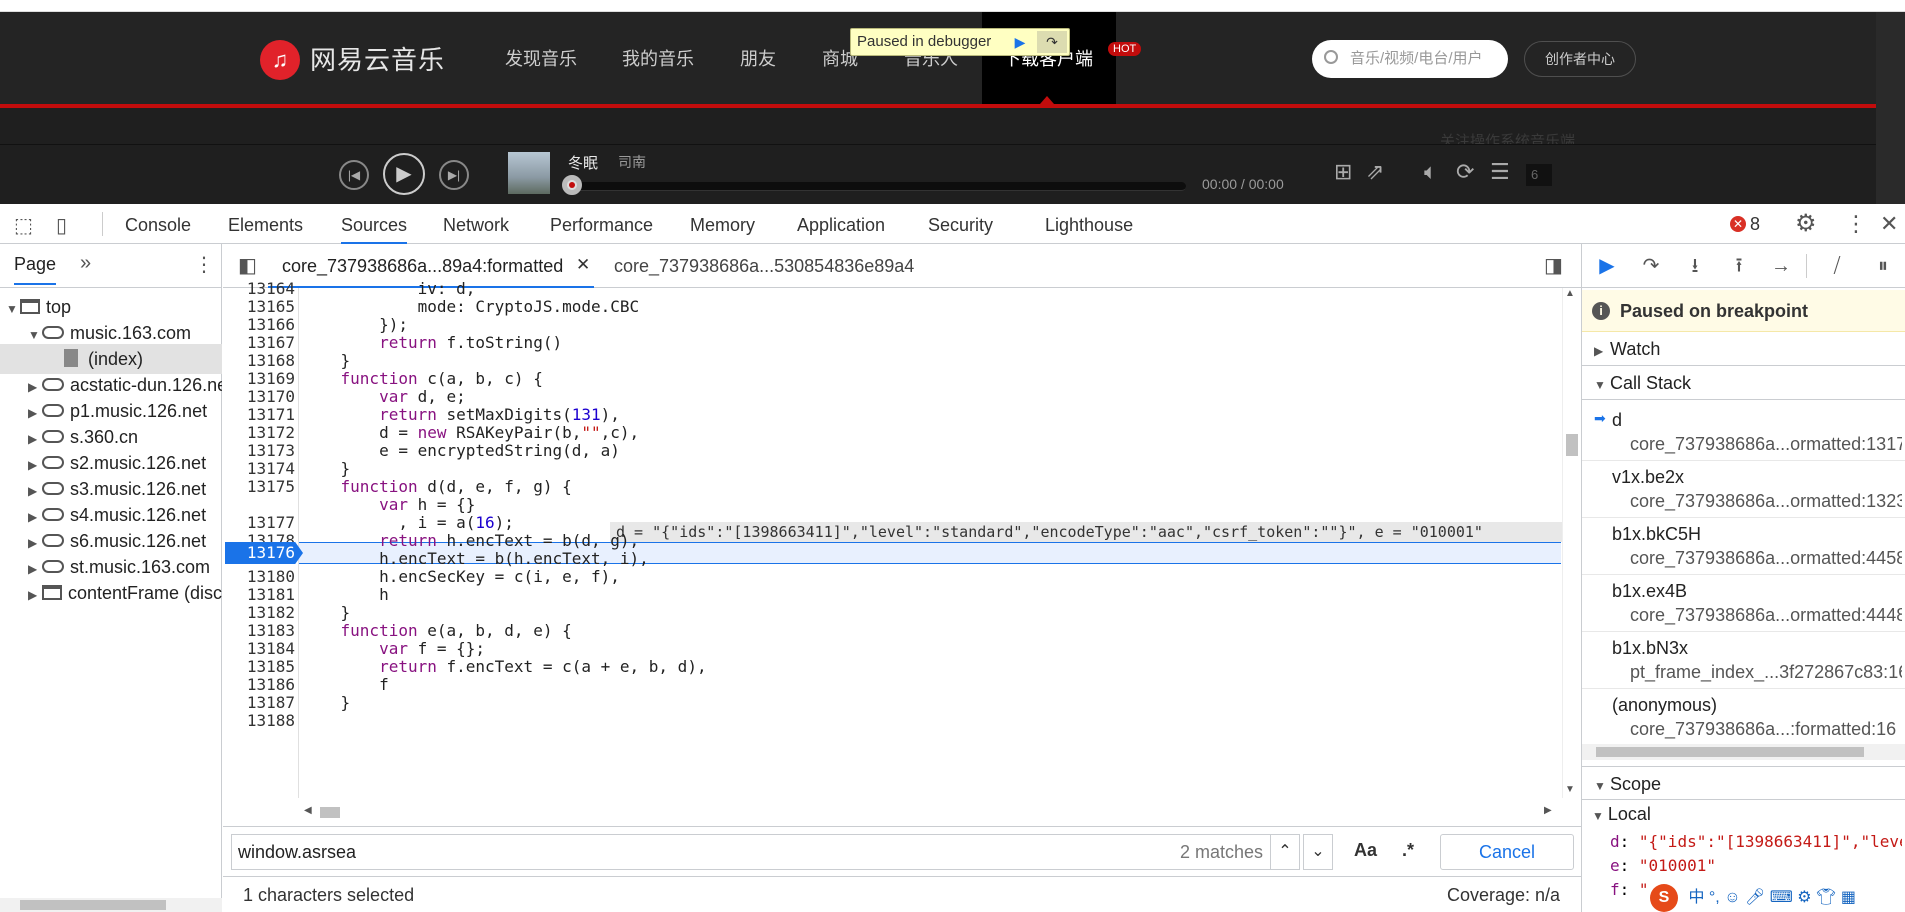  I want to click on step-over-overlay-icon: ↷, so click(1052, 42).